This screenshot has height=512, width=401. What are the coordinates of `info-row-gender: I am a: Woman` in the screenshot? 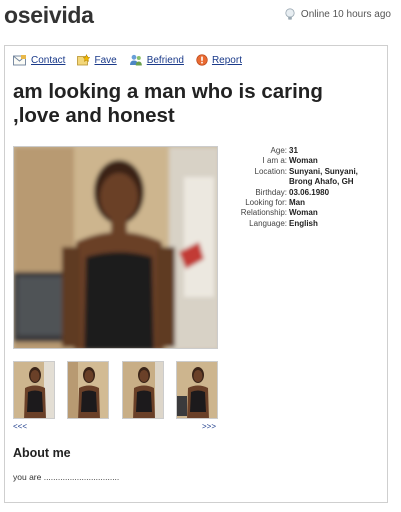 It's located at (304, 161).